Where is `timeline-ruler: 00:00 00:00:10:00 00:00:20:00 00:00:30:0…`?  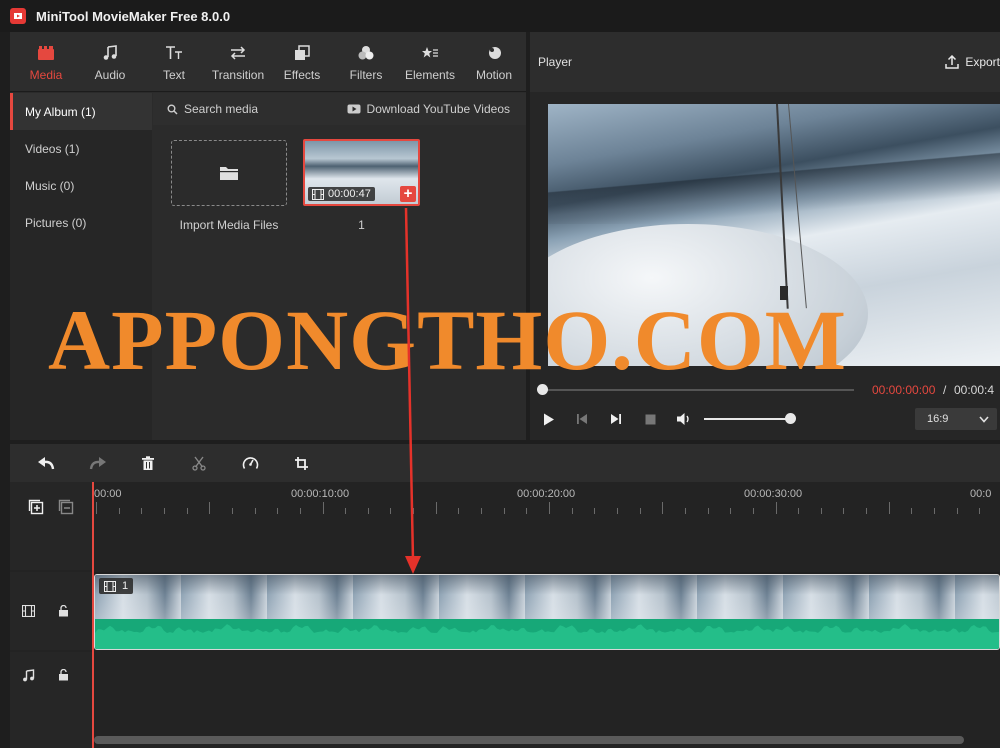
timeline-ruler: 00:00 00:00:10:00 00:00:20:00 00:00:30:0… is located at coordinates (547, 501).